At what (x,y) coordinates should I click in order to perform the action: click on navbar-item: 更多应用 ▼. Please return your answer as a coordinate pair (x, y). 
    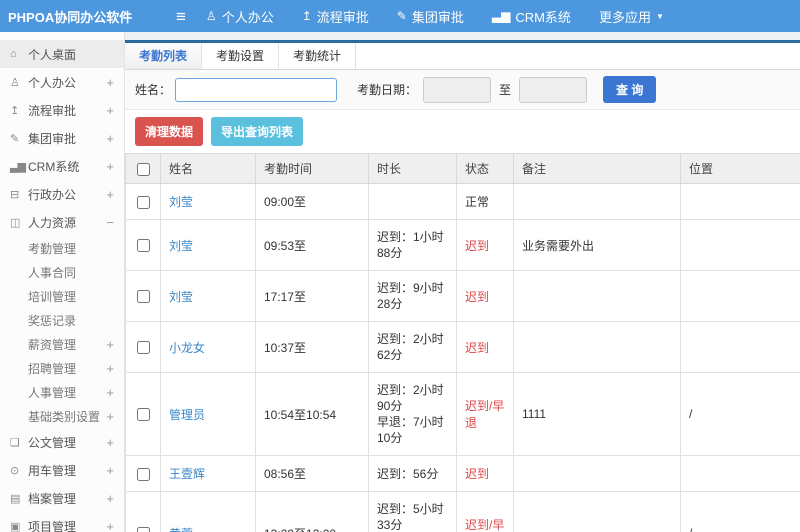
    Looking at the image, I should click on (631, 16).